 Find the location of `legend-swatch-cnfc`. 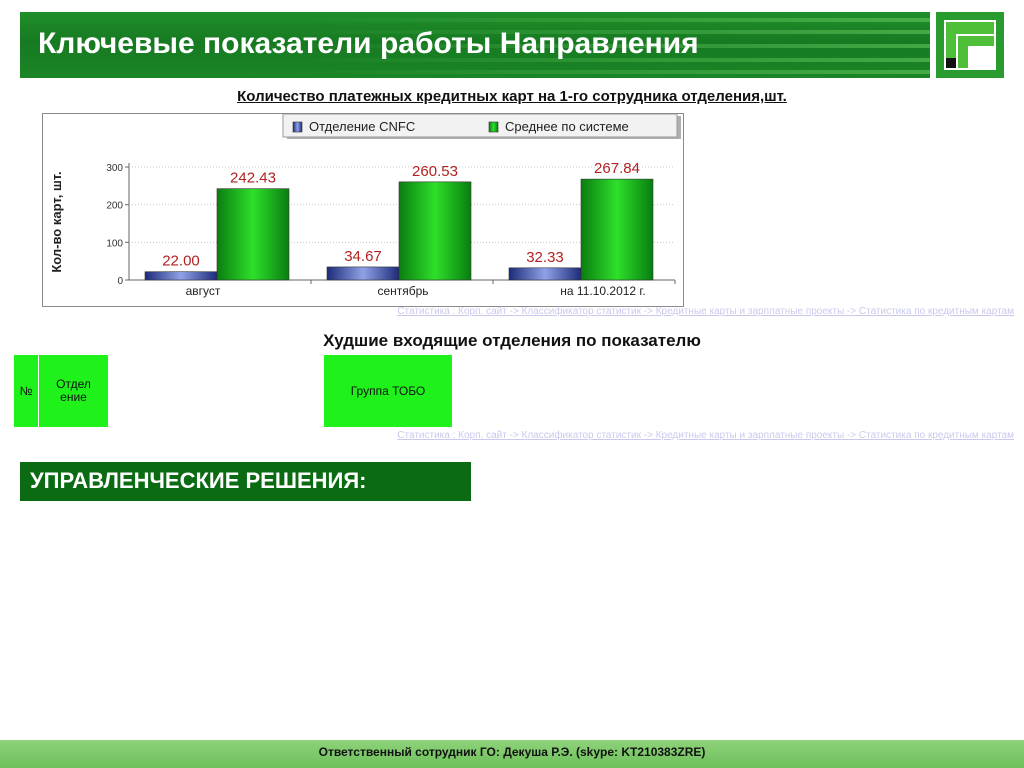

legend-swatch-cnfc is located at coordinates (297, 127).